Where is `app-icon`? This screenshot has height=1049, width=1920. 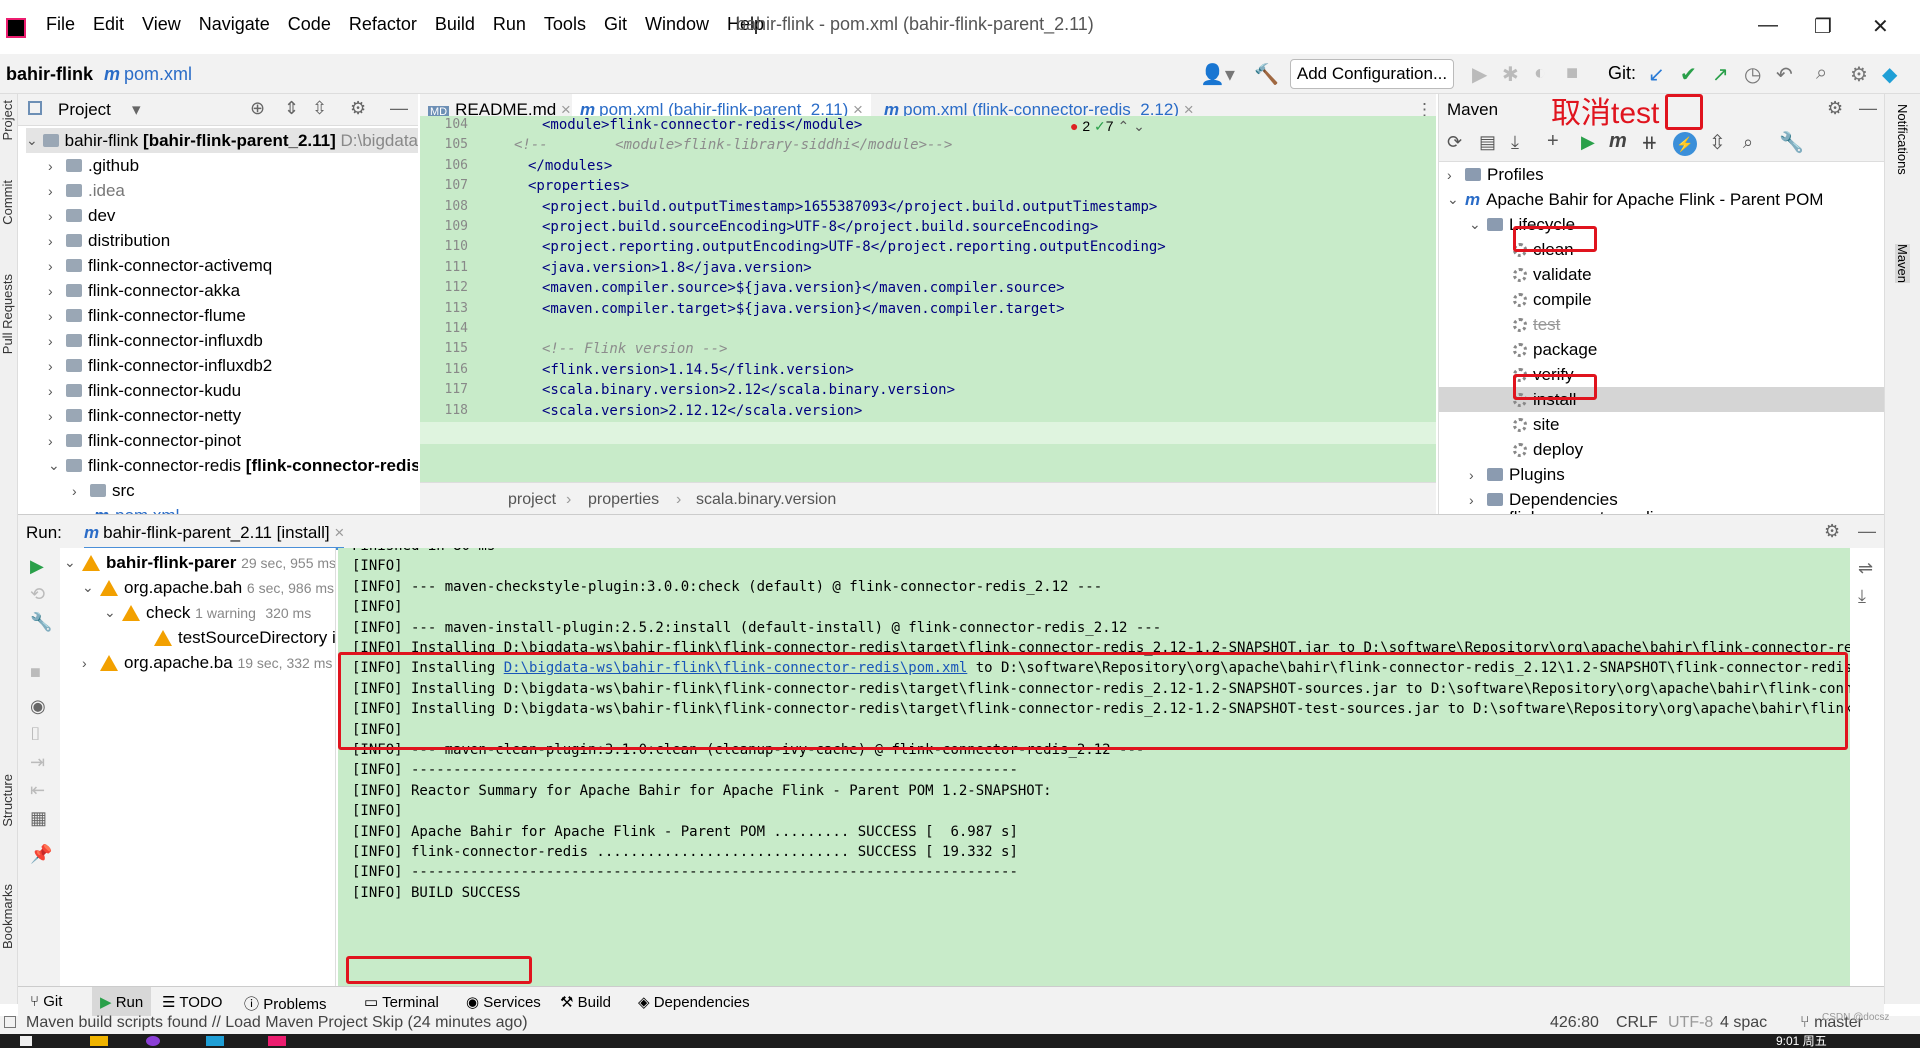
app-icon is located at coordinates (215, 1041).